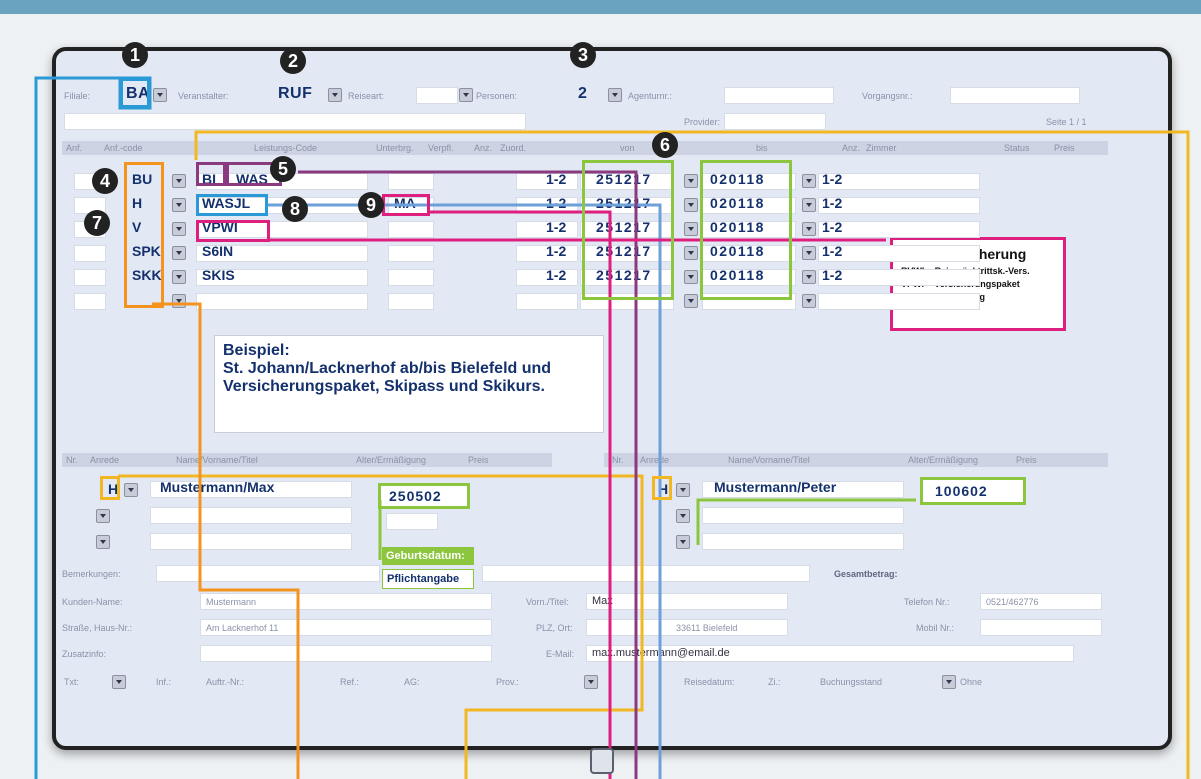 The image size is (1201, 779). What do you see at coordinates (293, 61) in the screenshot?
I see `marker-2: 2` at bounding box center [293, 61].